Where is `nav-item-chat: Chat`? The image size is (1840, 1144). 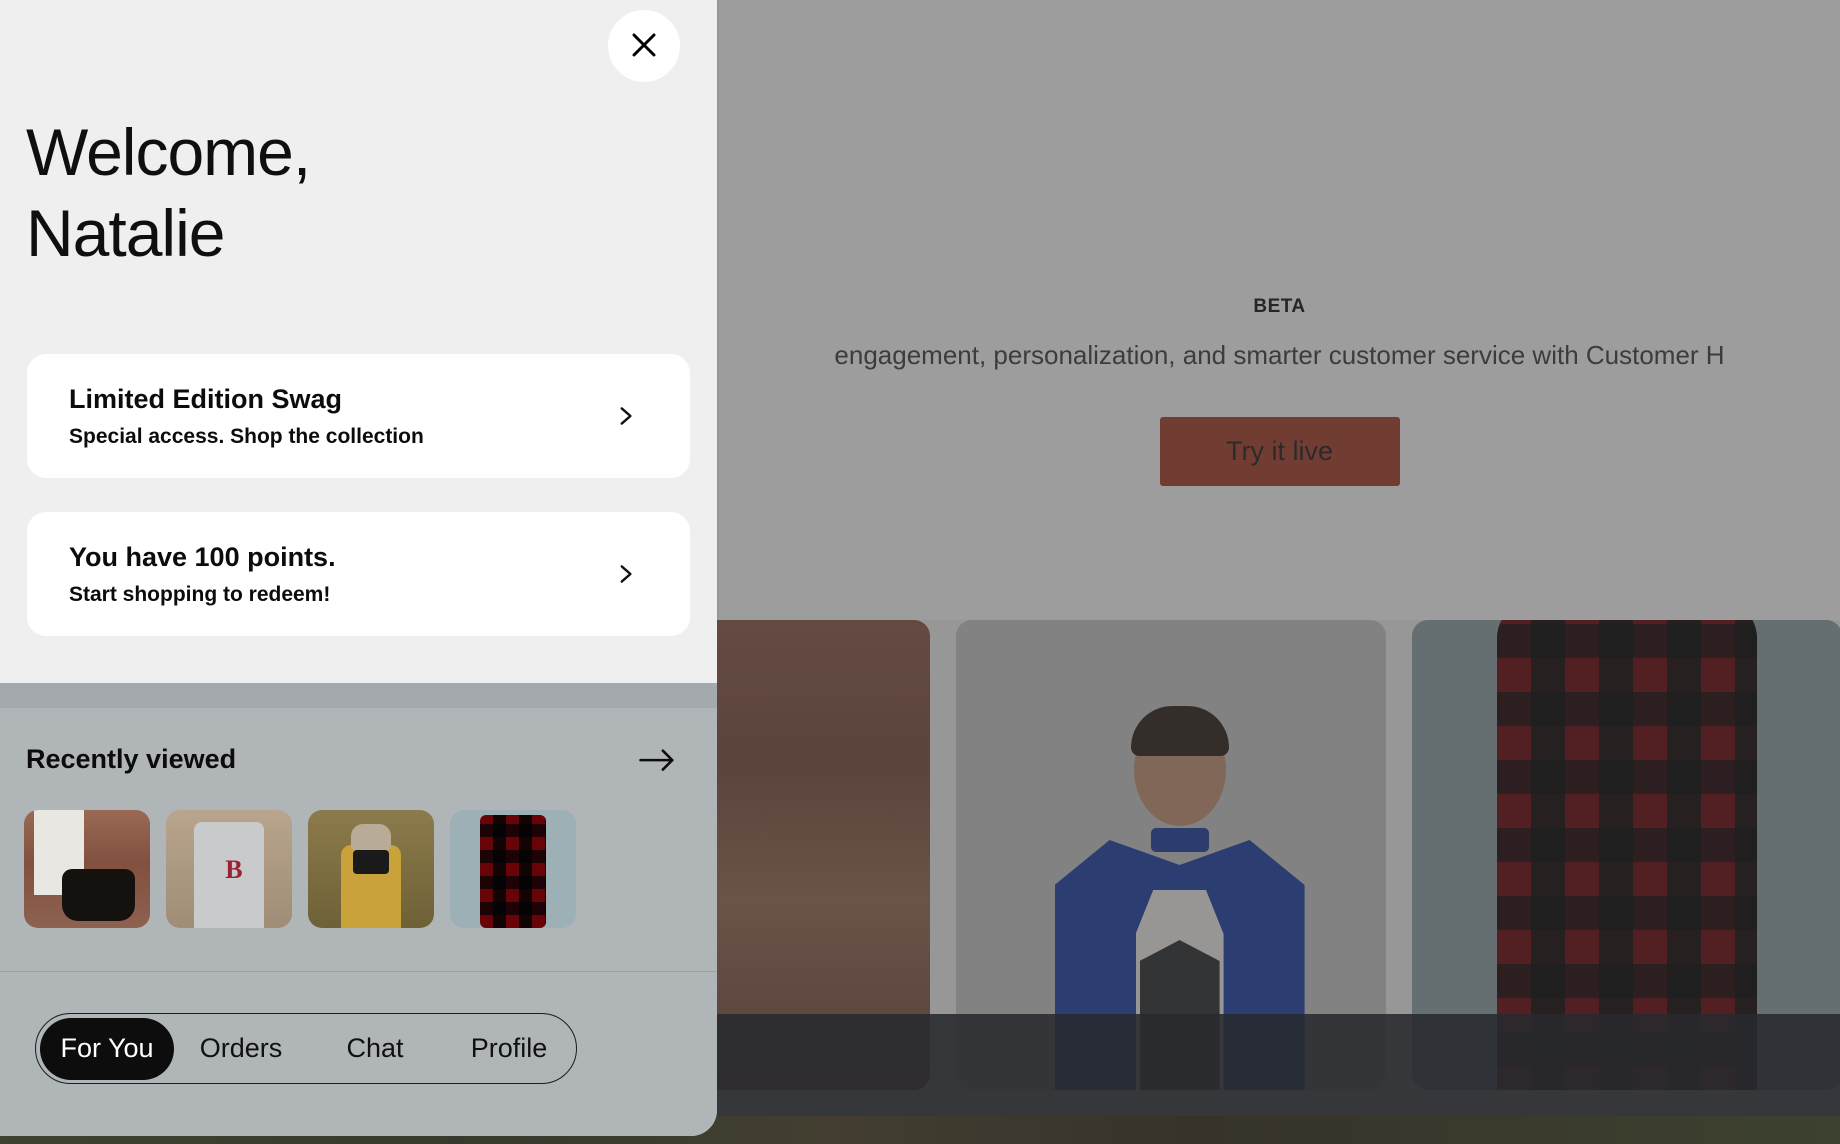
nav-item-chat: Chat is located at coordinates (375, 1048).